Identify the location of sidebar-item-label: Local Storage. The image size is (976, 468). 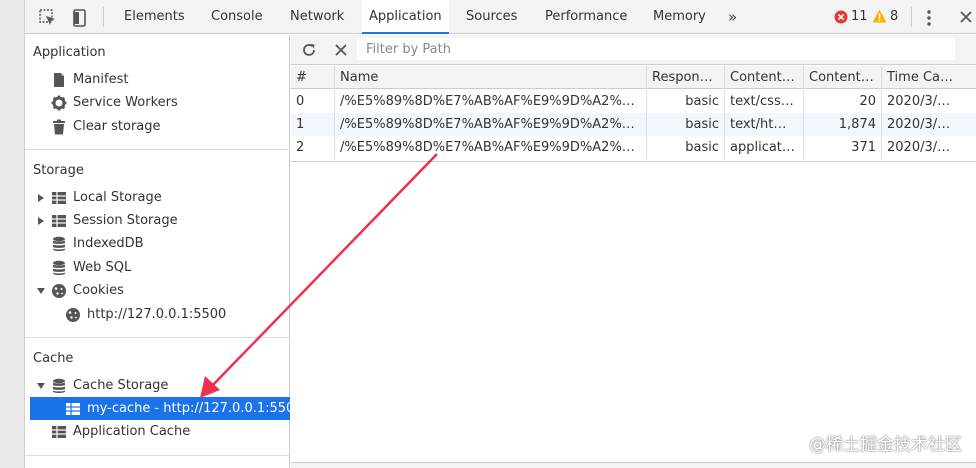
(117, 197).